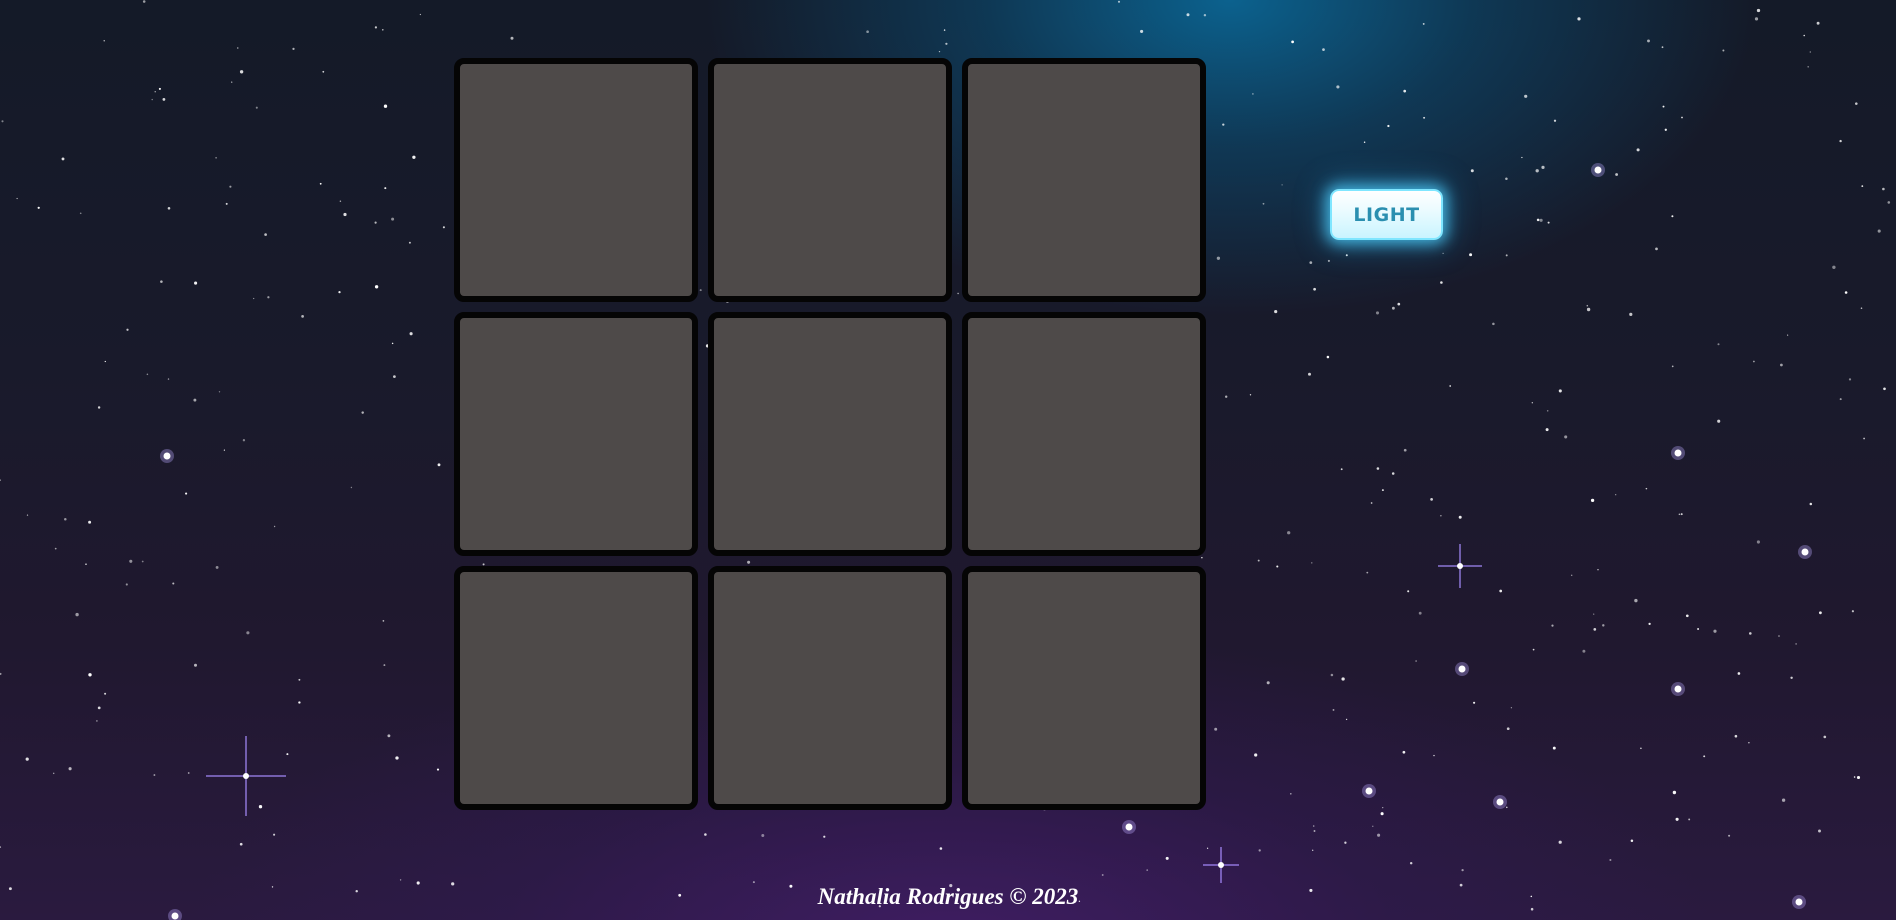  I want to click on footer-credit: Nathalia Rodrigues © 2023, so click(948, 896).